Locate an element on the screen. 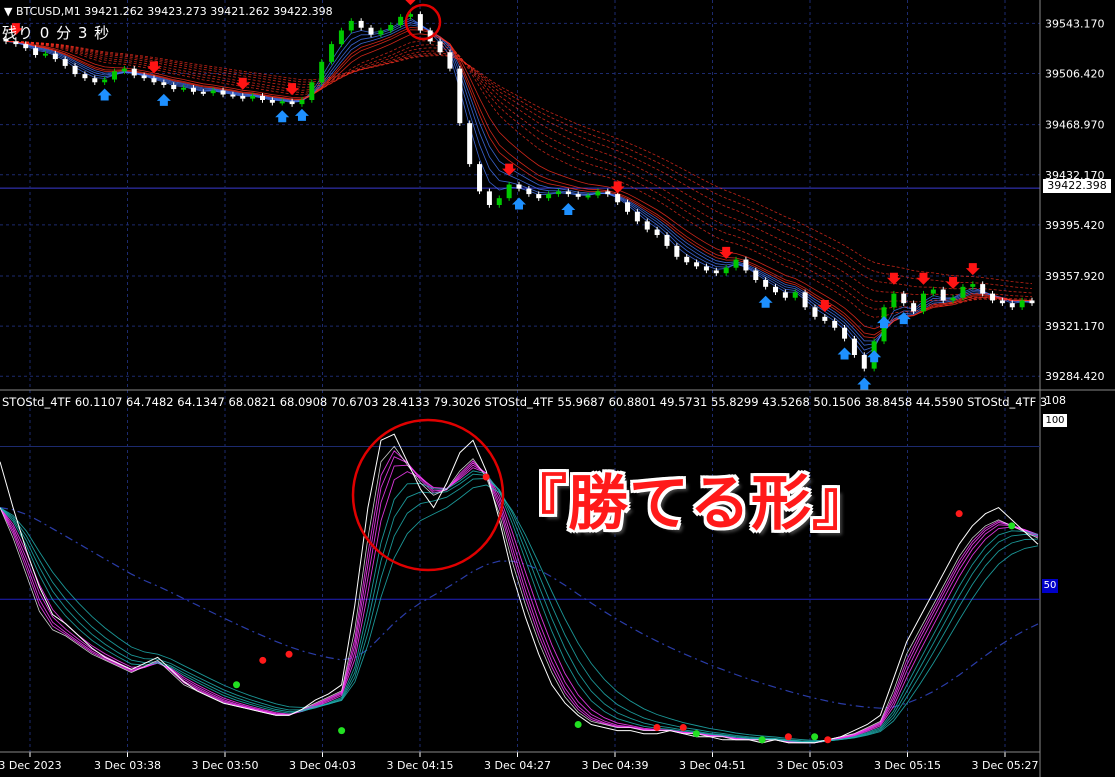 The height and width of the screenshot is (777, 1115). time-tick-label: 3 Dec 04:03 is located at coordinates (322, 765).